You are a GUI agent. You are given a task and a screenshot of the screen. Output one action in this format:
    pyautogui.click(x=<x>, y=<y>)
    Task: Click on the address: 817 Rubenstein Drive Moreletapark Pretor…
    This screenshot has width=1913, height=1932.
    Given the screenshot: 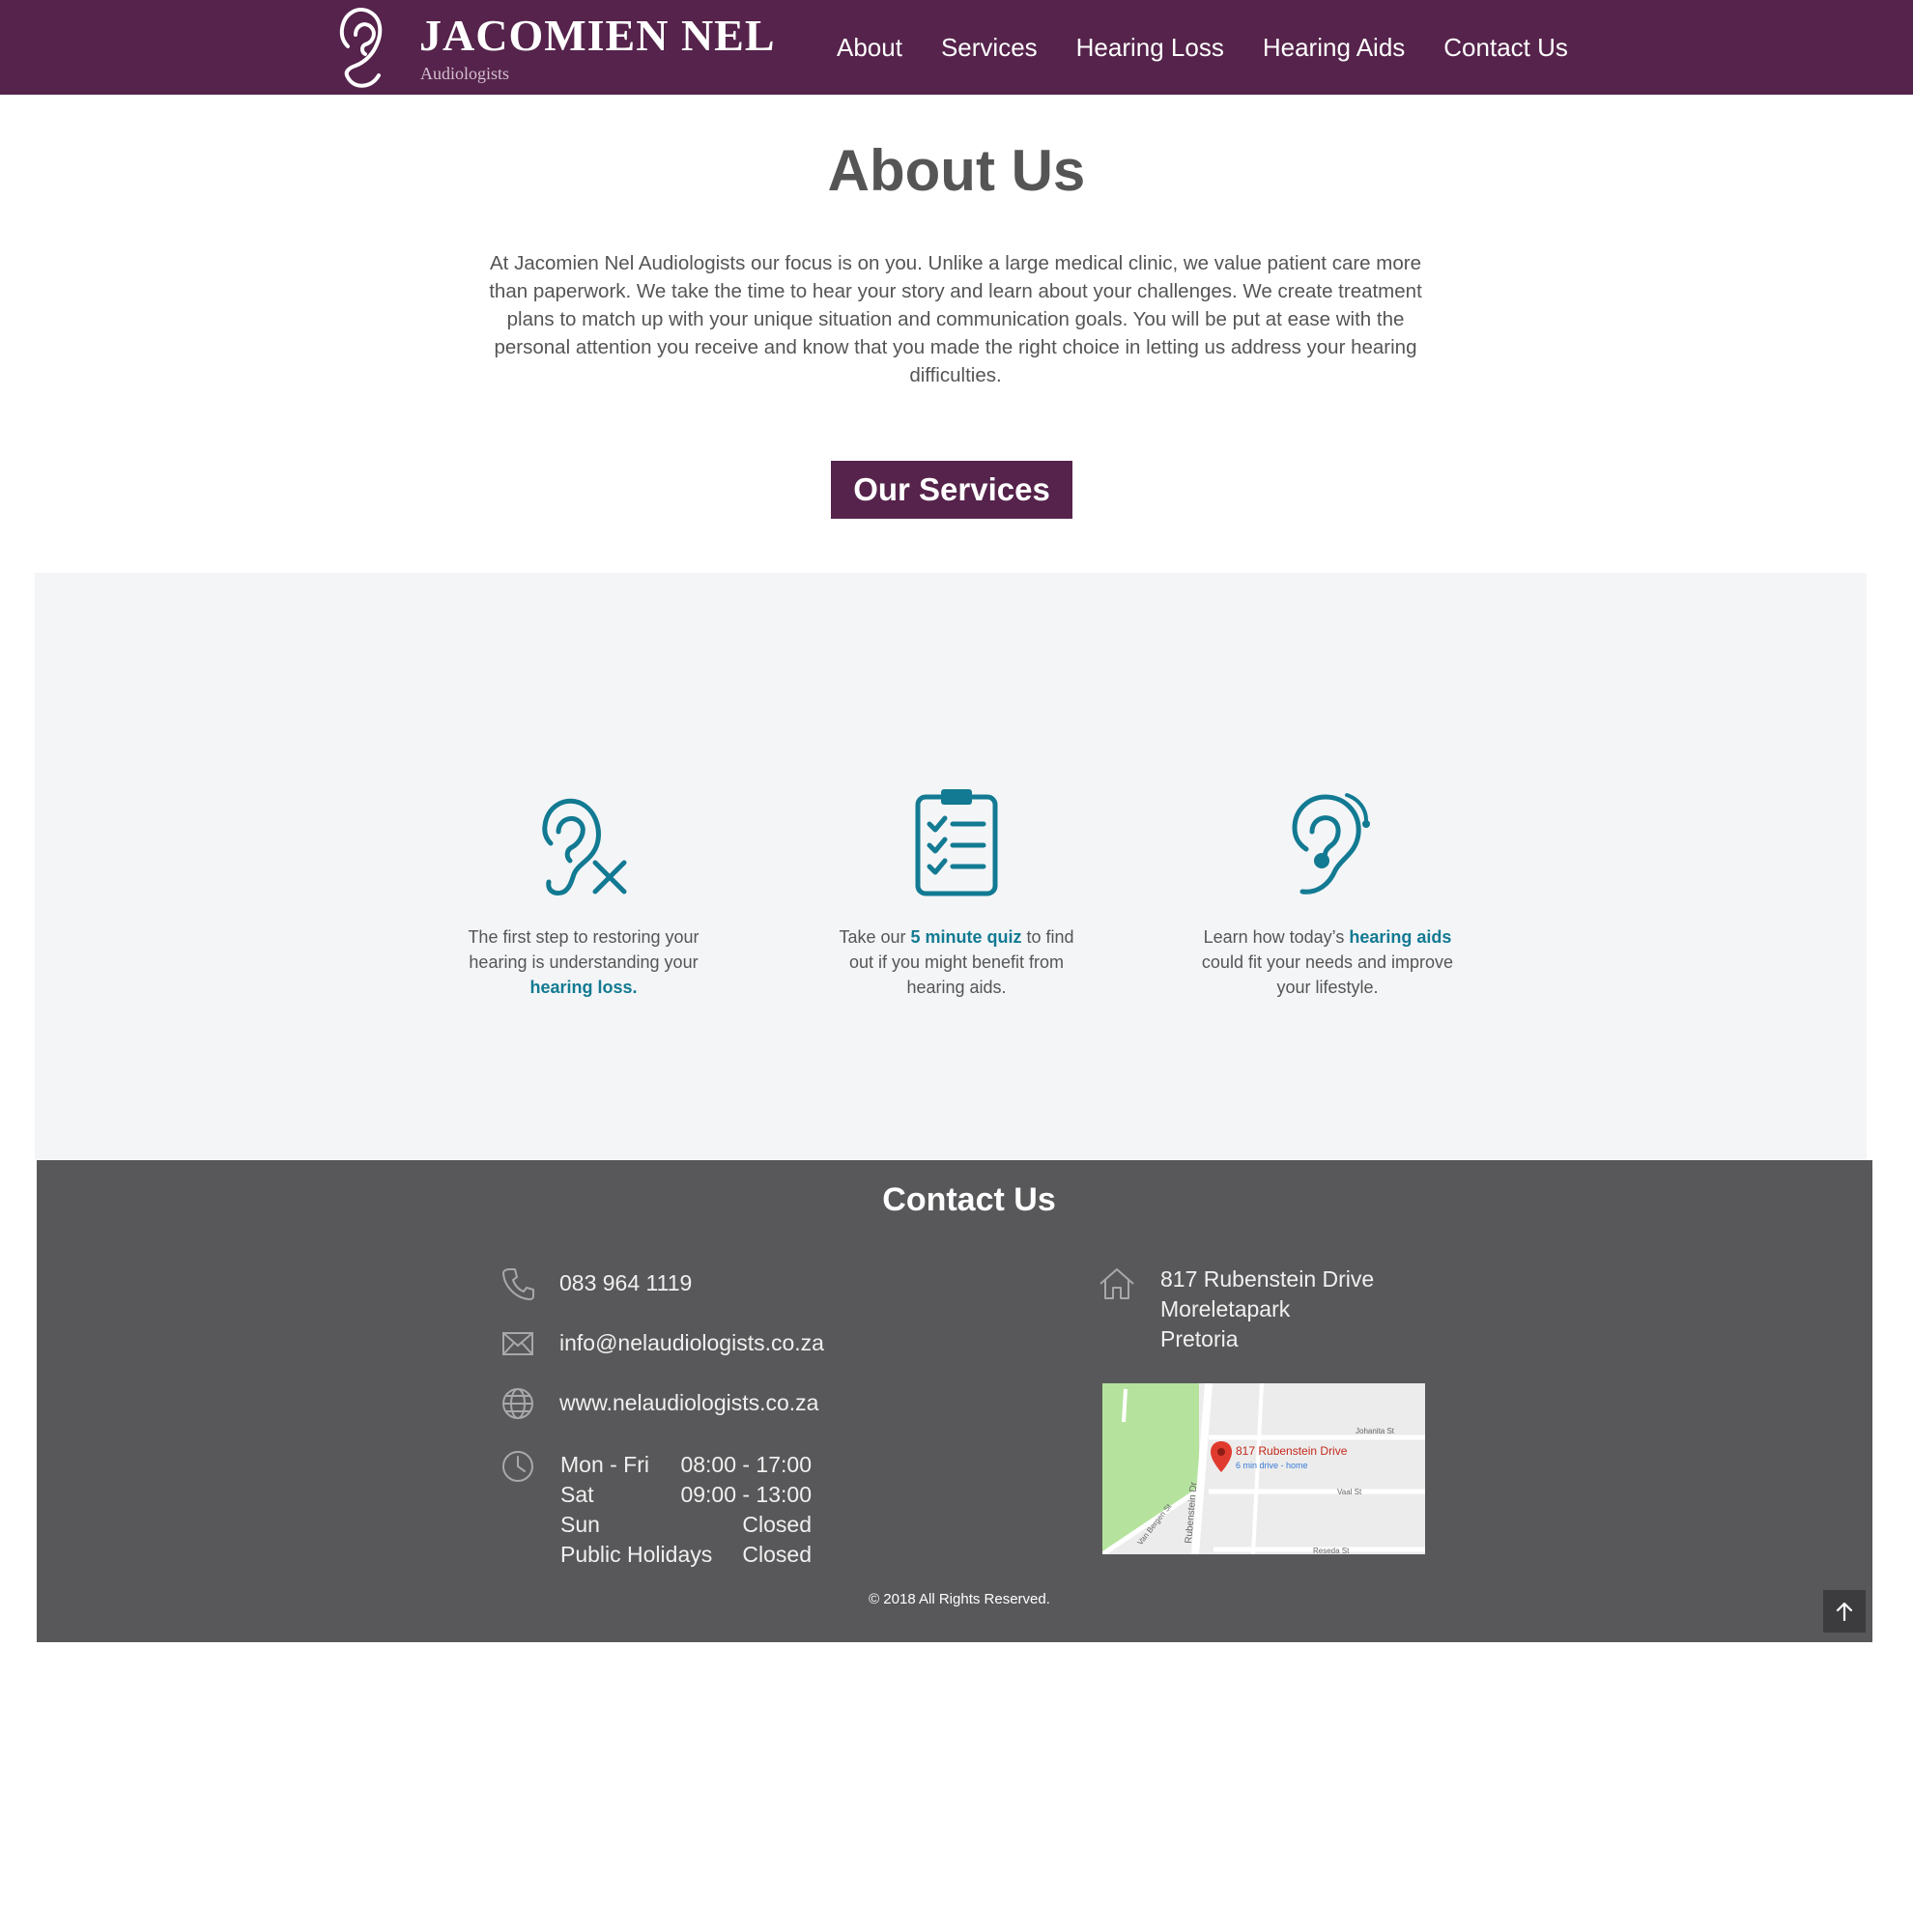 What is the action you would take?
    pyautogui.click(x=1267, y=1309)
    